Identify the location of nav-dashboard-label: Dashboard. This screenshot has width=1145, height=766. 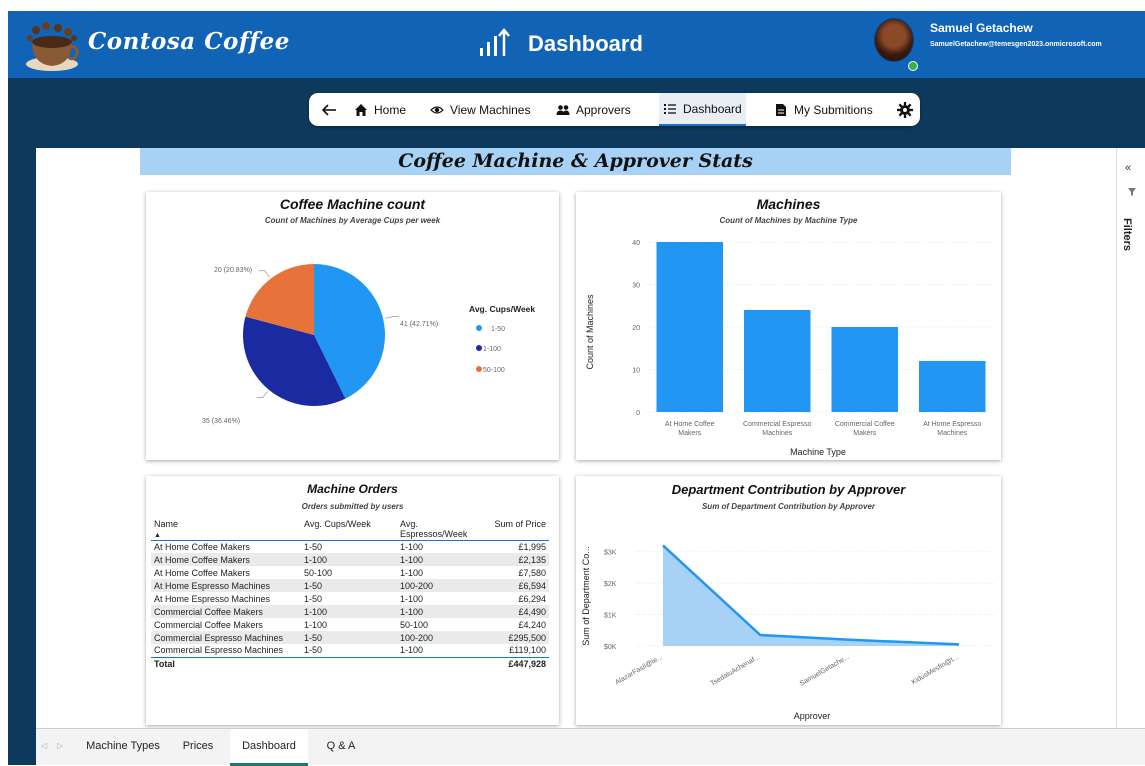
(712, 108).